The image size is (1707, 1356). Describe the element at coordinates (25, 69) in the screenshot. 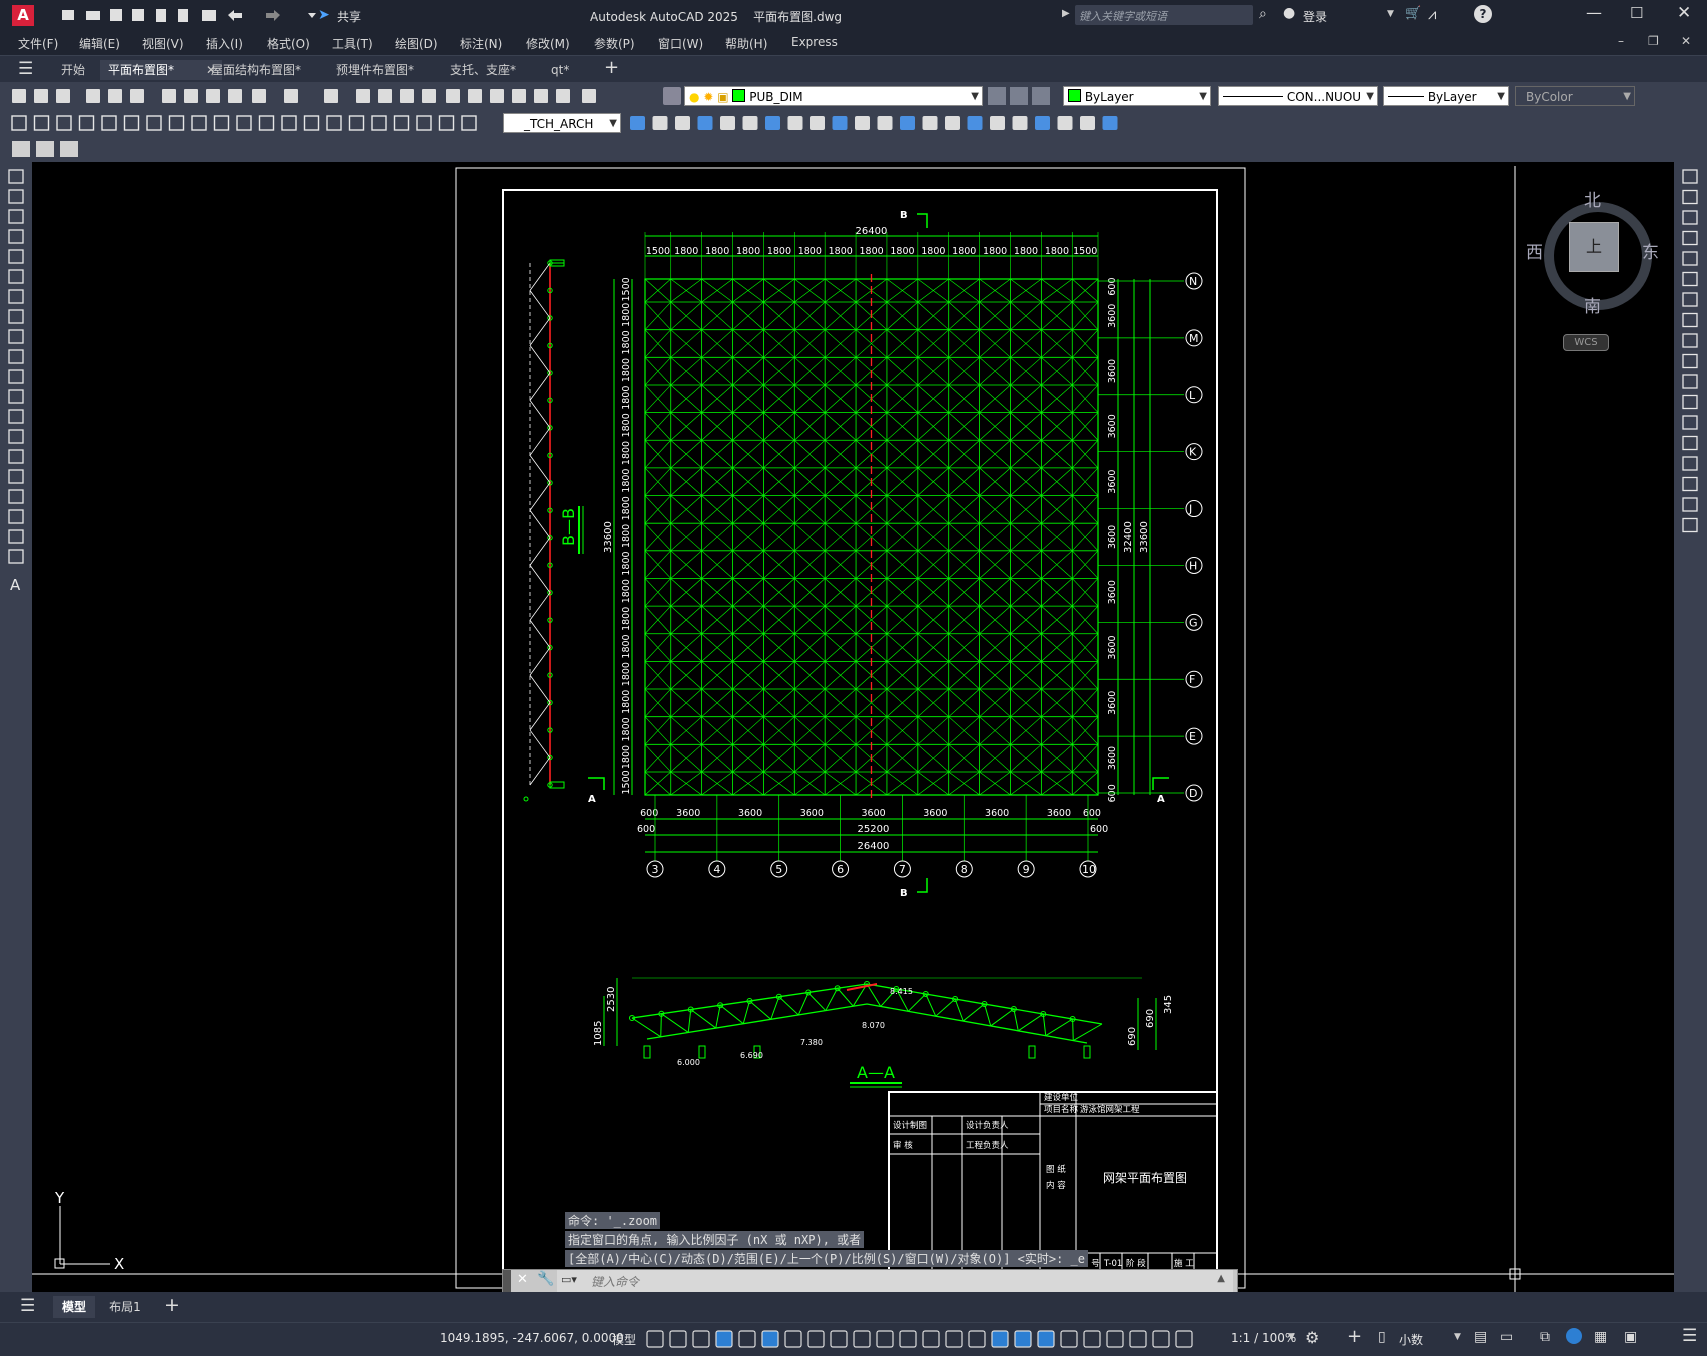

I see `hamburger-menu-icon: ☰` at that location.